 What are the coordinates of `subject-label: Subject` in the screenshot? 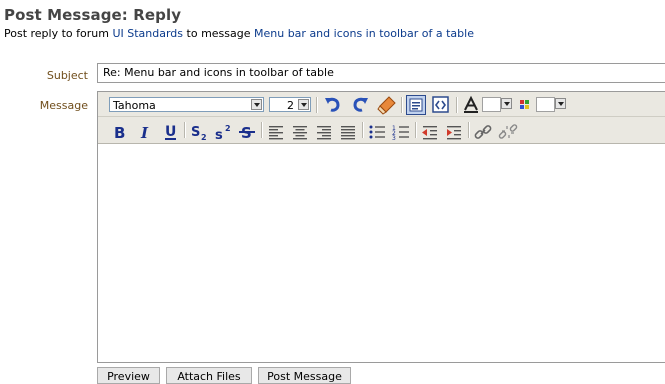 It's located at (67, 75).